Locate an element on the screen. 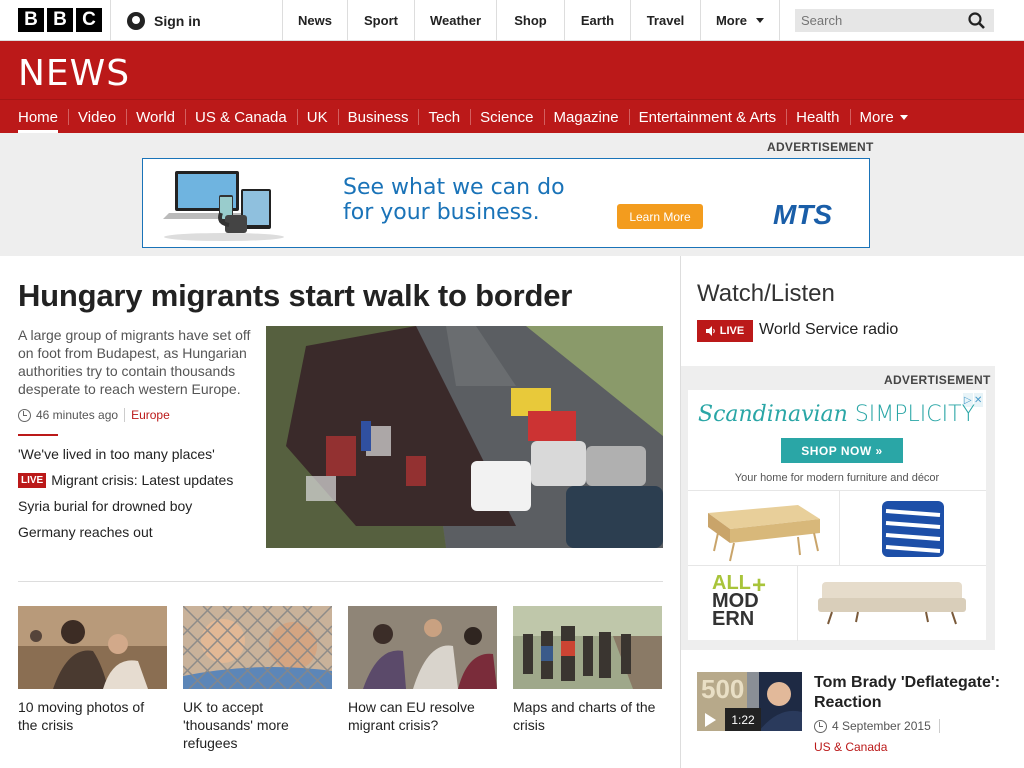  section-nav-health: Health is located at coordinates (817, 117).